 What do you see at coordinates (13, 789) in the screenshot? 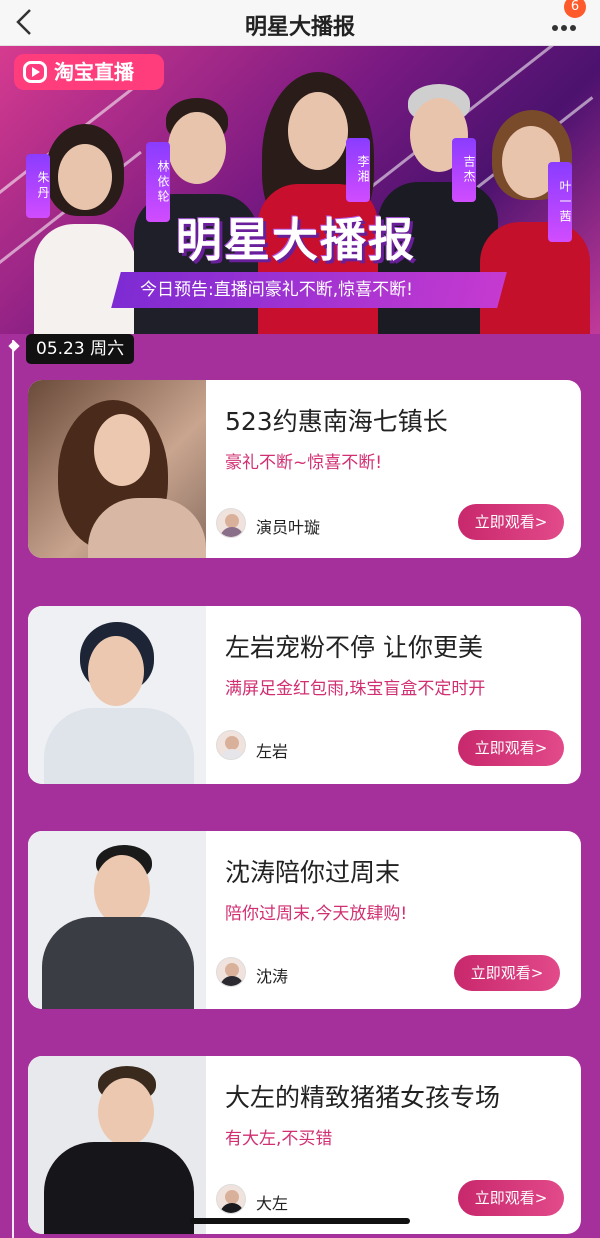
I see `timeline-line` at bounding box center [13, 789].